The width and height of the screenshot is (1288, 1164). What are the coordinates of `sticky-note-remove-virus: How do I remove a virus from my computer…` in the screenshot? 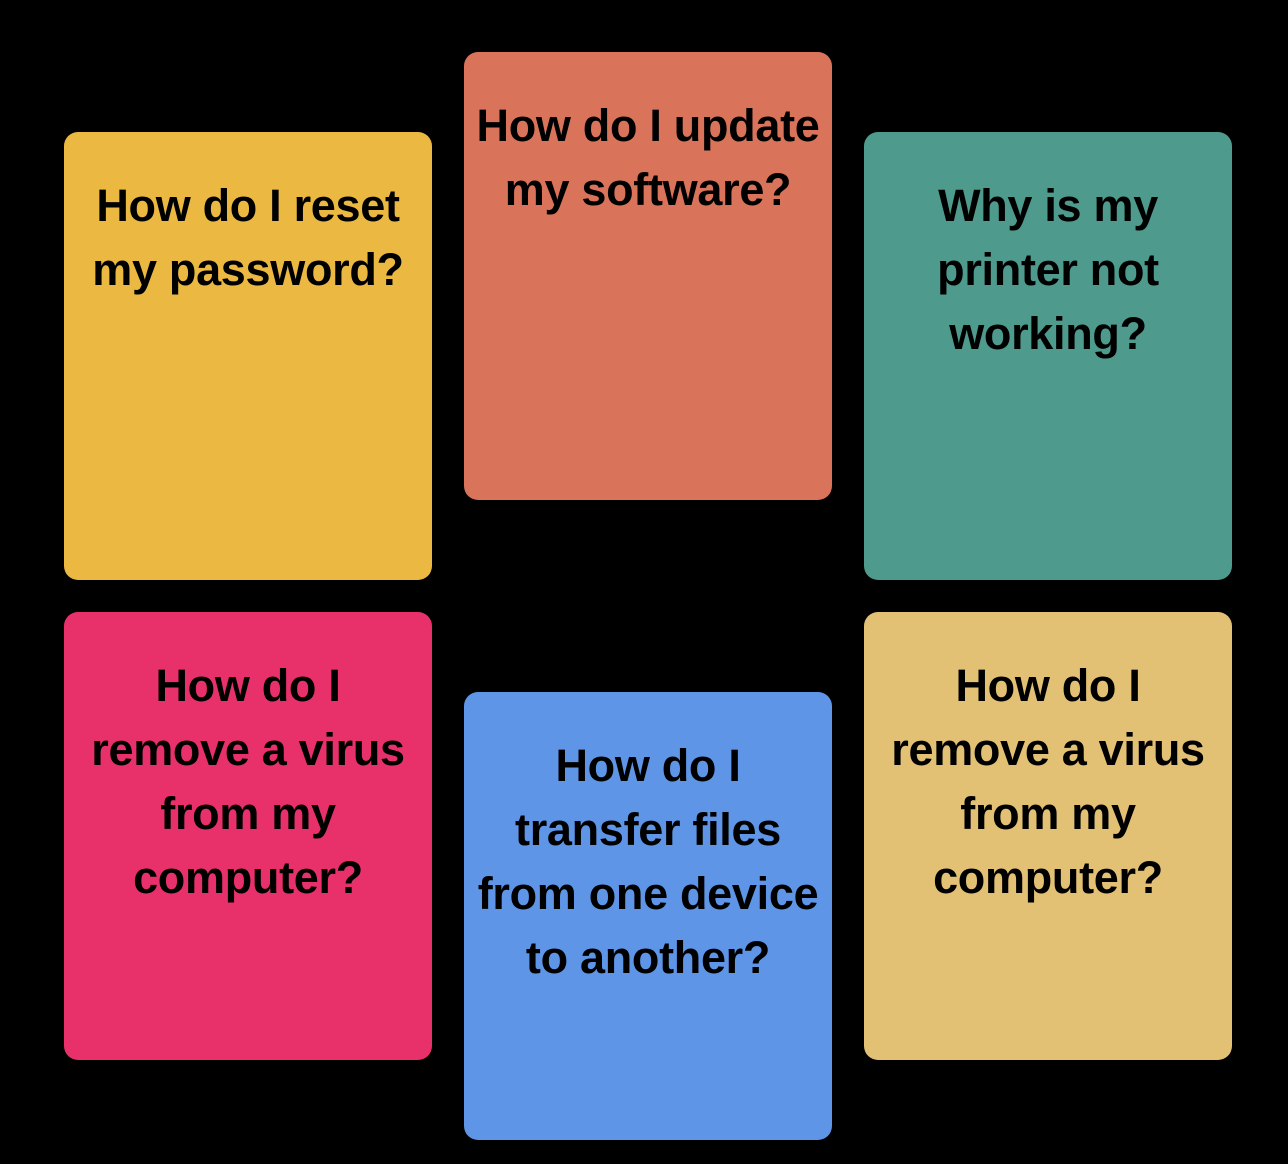 It's located at (248, 836).